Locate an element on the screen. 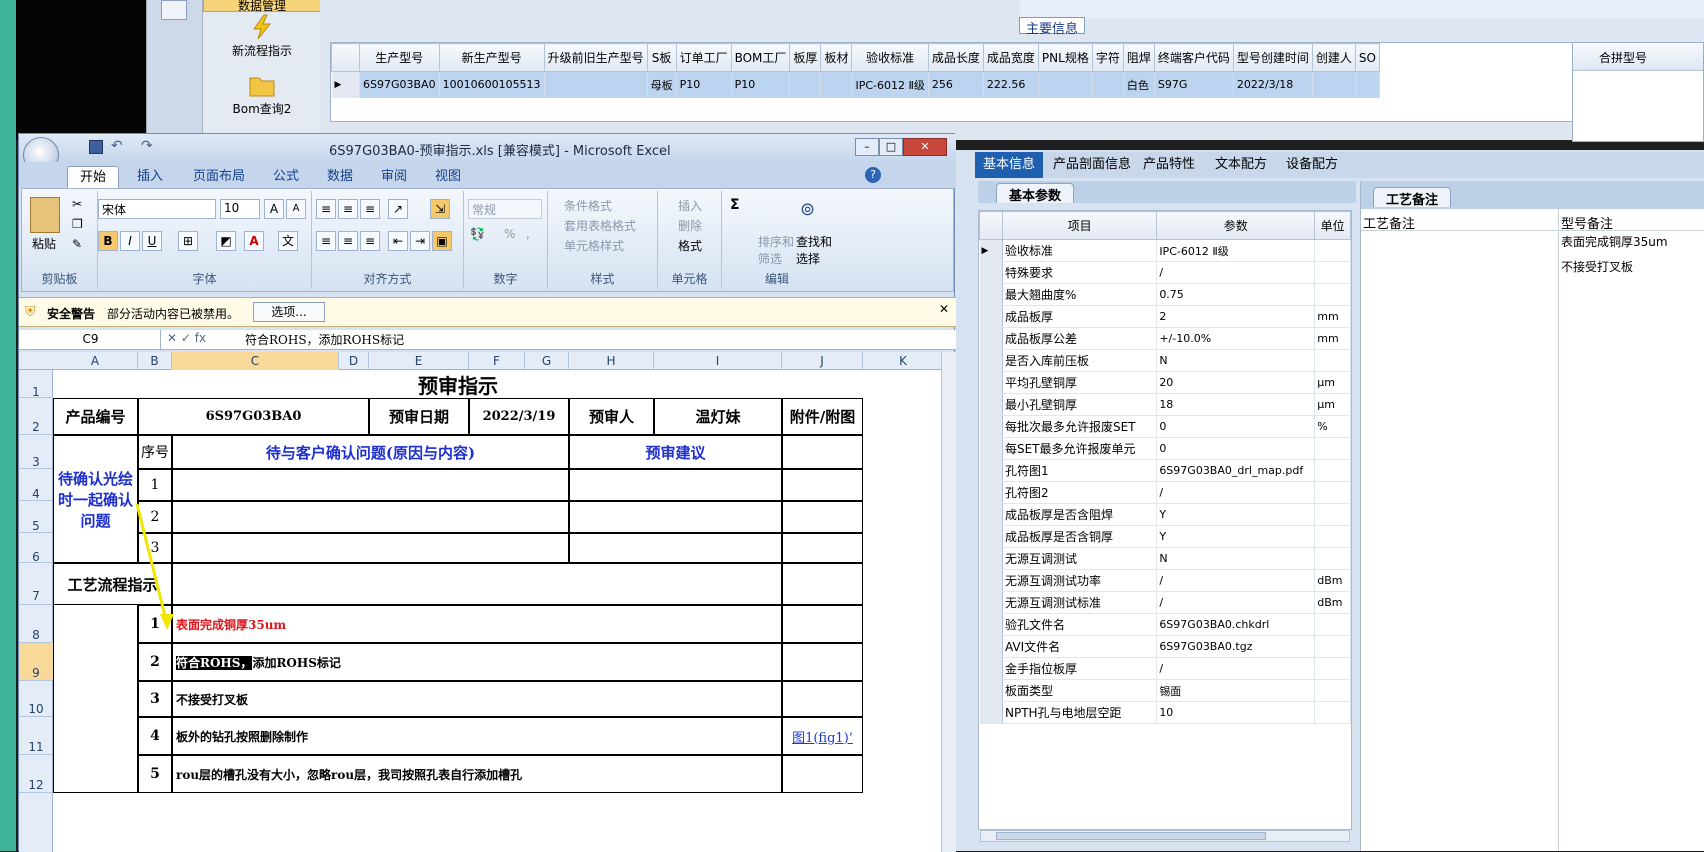 This screenshot has width=1704, height=852. seq-label: 序号 is located at coordinates (155, 452).